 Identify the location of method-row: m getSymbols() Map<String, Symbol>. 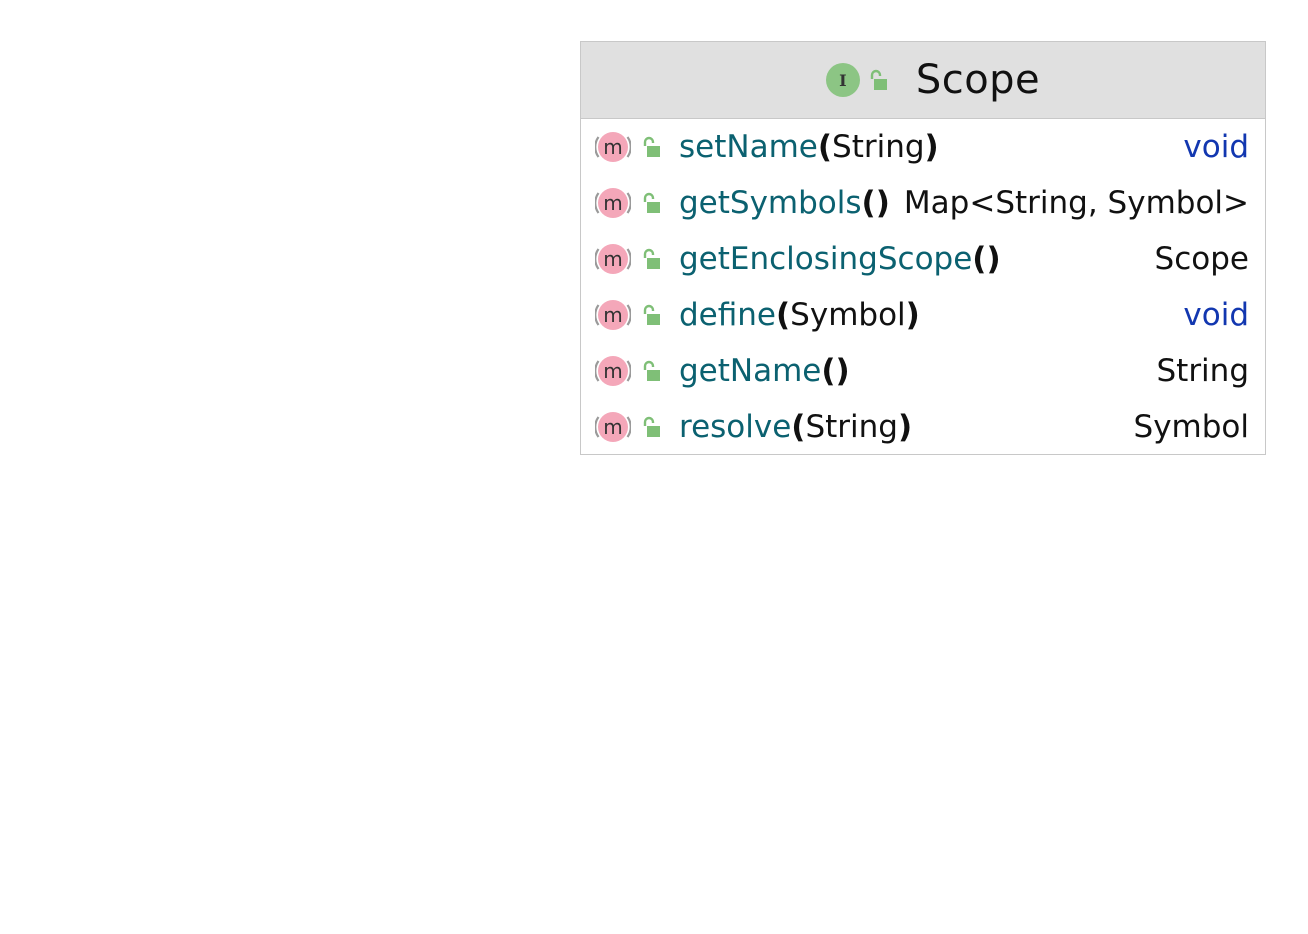
(923, 203).